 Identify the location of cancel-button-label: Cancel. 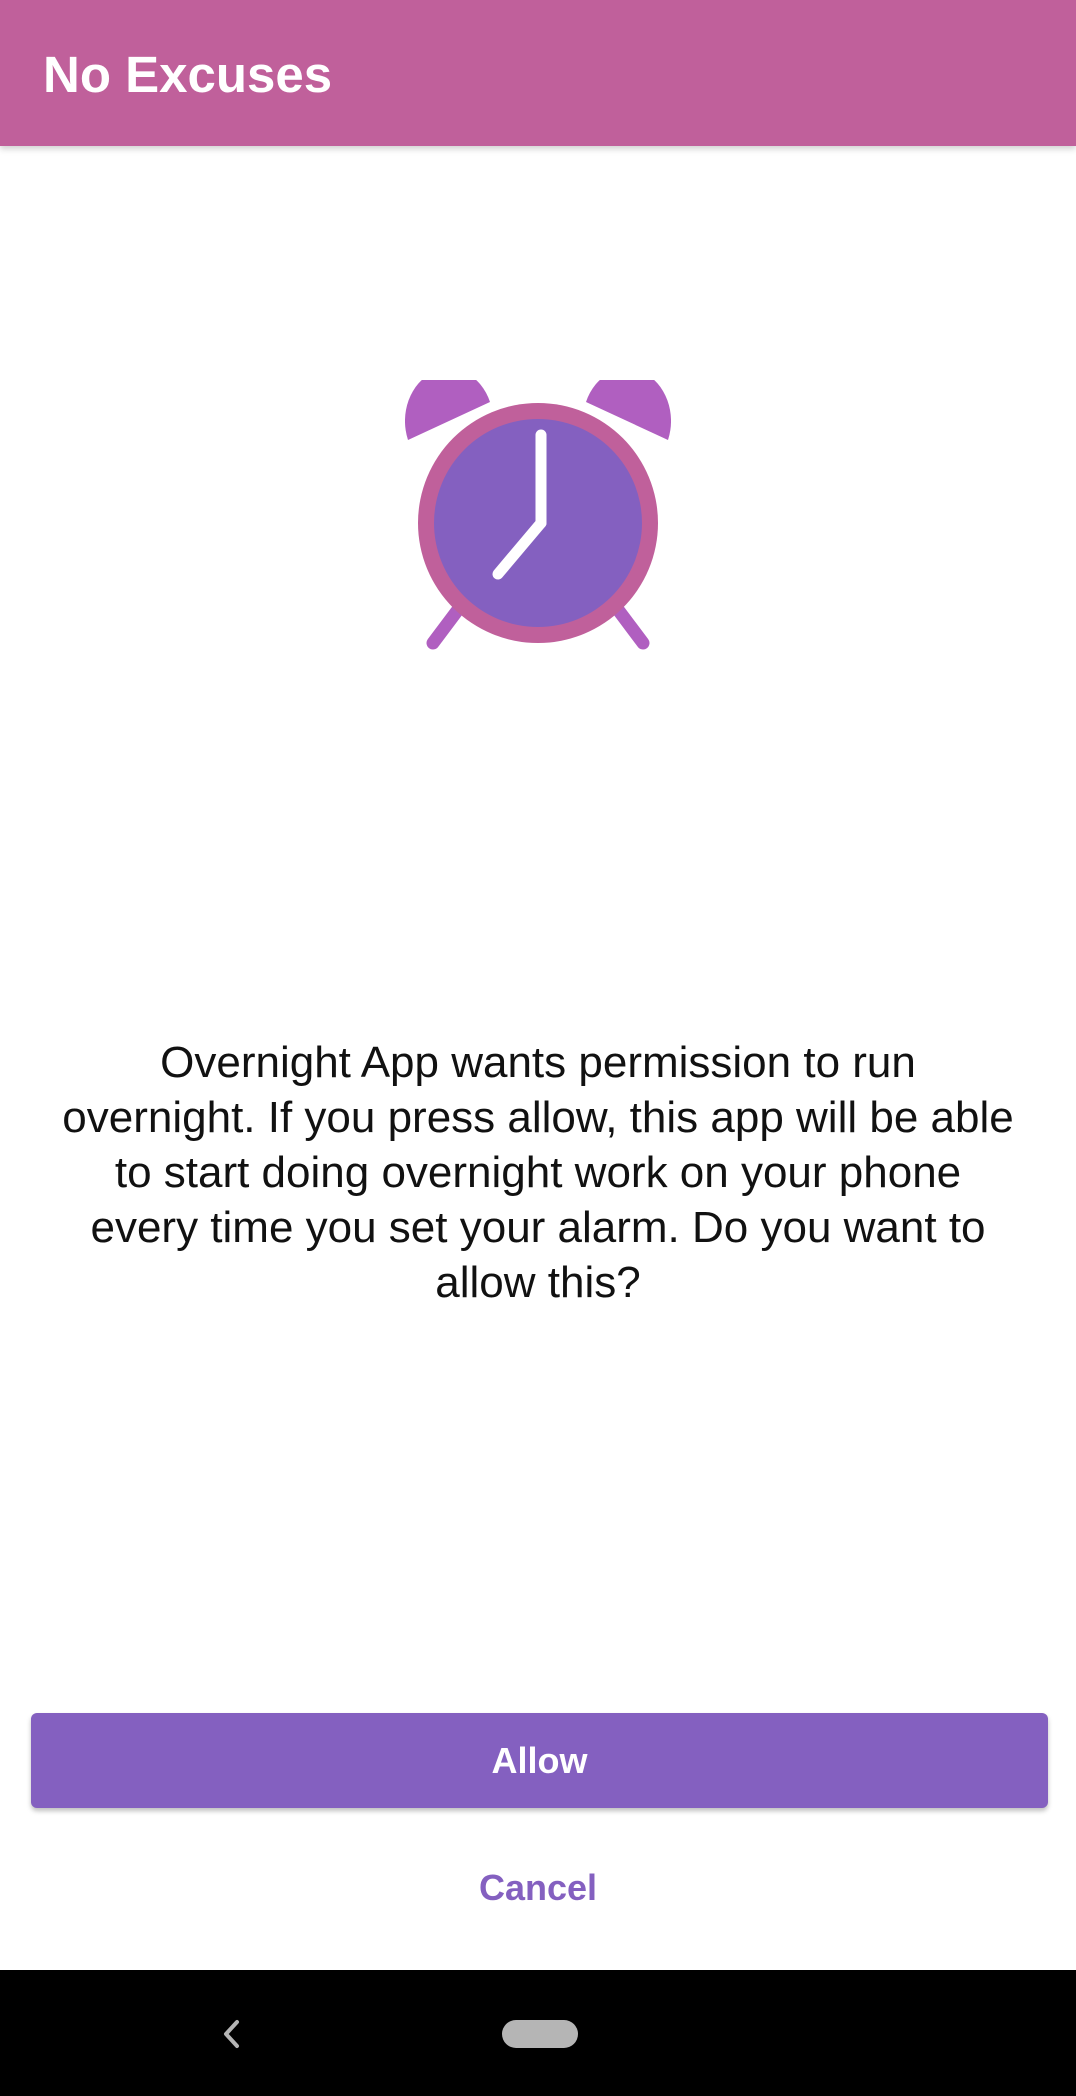
(538, 1887).